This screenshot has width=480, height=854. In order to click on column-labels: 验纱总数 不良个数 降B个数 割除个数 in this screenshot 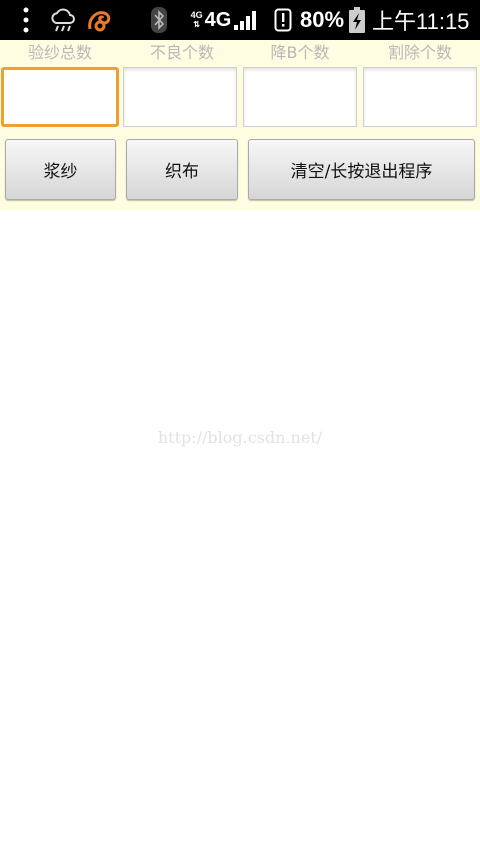, I will do `click(240, 53)`.